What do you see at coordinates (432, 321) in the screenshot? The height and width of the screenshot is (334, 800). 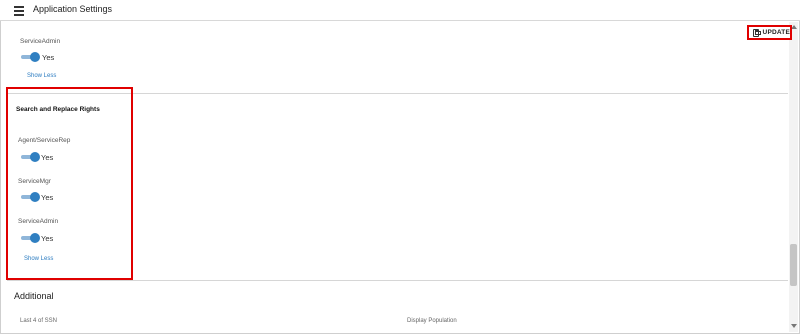 I see `display-population-label: Display Population` at bounding box center [432, 321].